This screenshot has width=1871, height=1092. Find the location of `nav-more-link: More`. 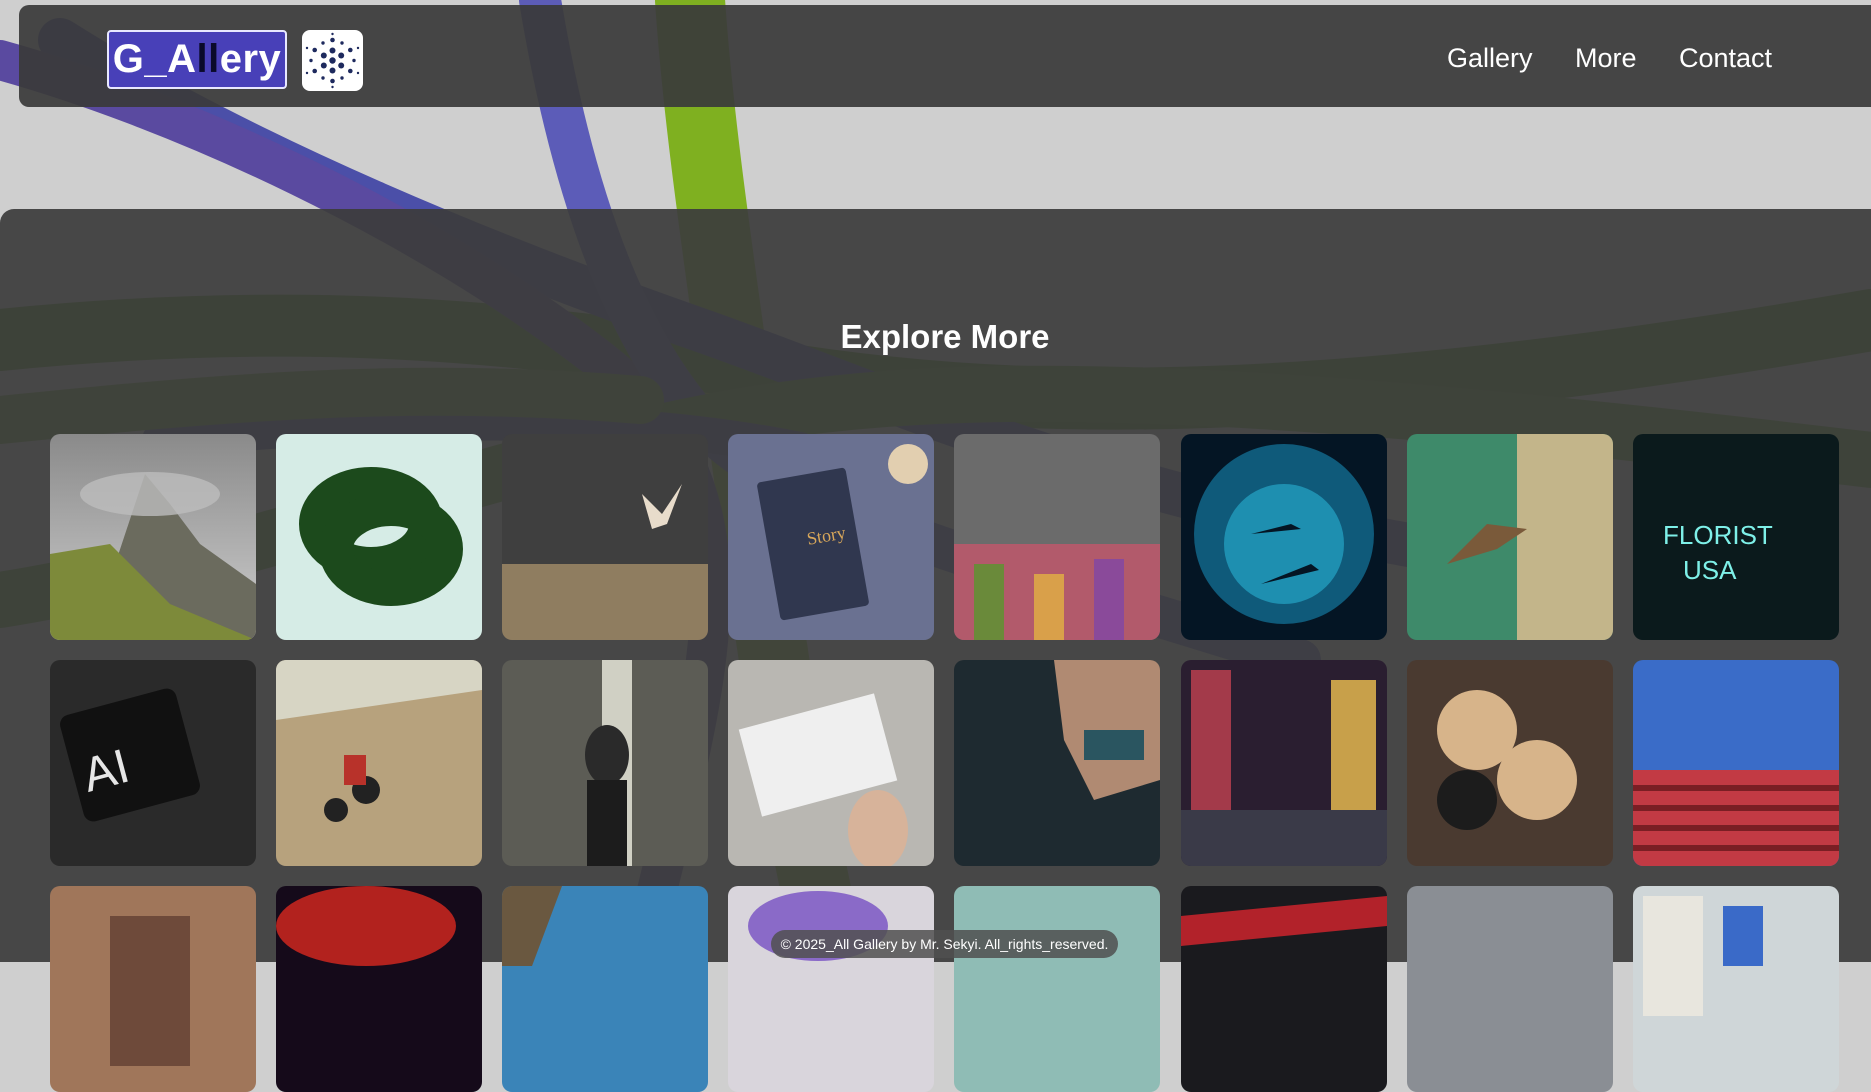

nav-more-link: More is located at coordinates (1606, 58).